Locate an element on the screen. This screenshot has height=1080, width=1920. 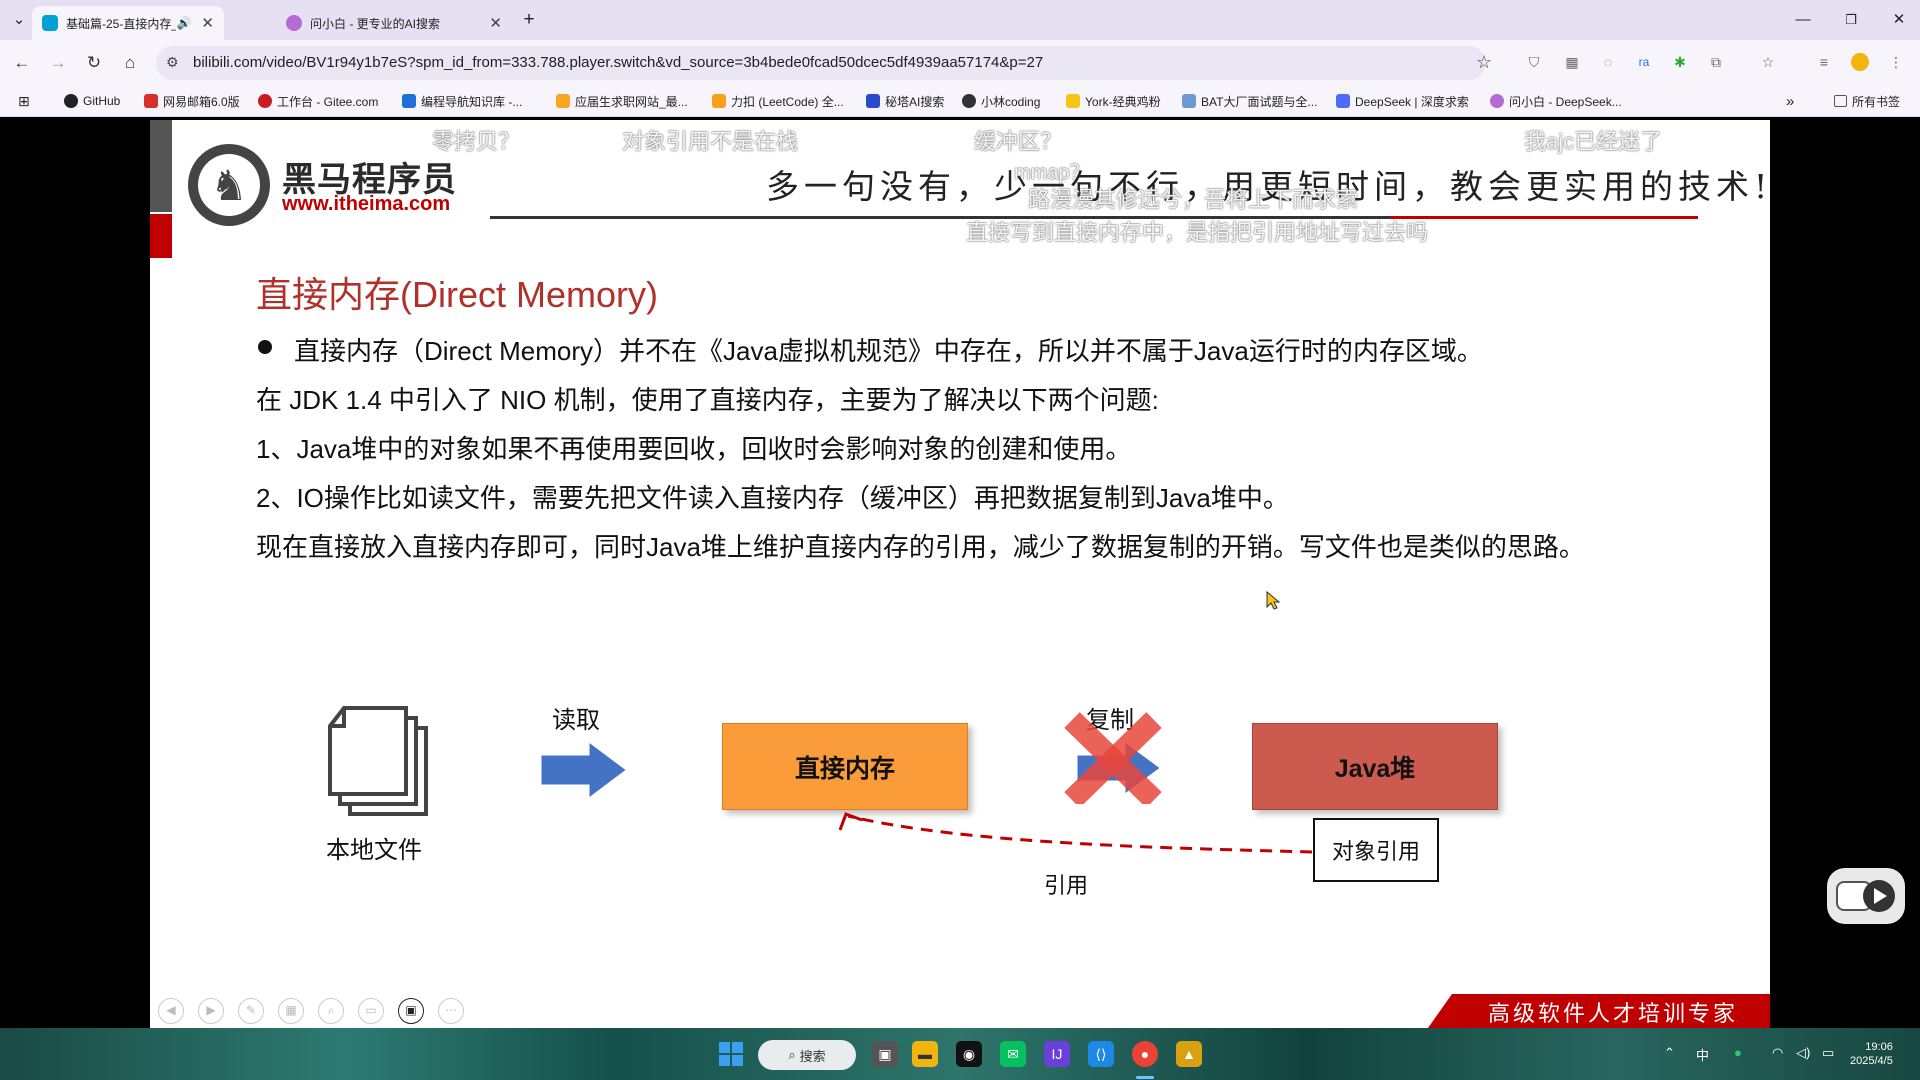
reference-label: 引用 is located at coordinates (1066, 885).